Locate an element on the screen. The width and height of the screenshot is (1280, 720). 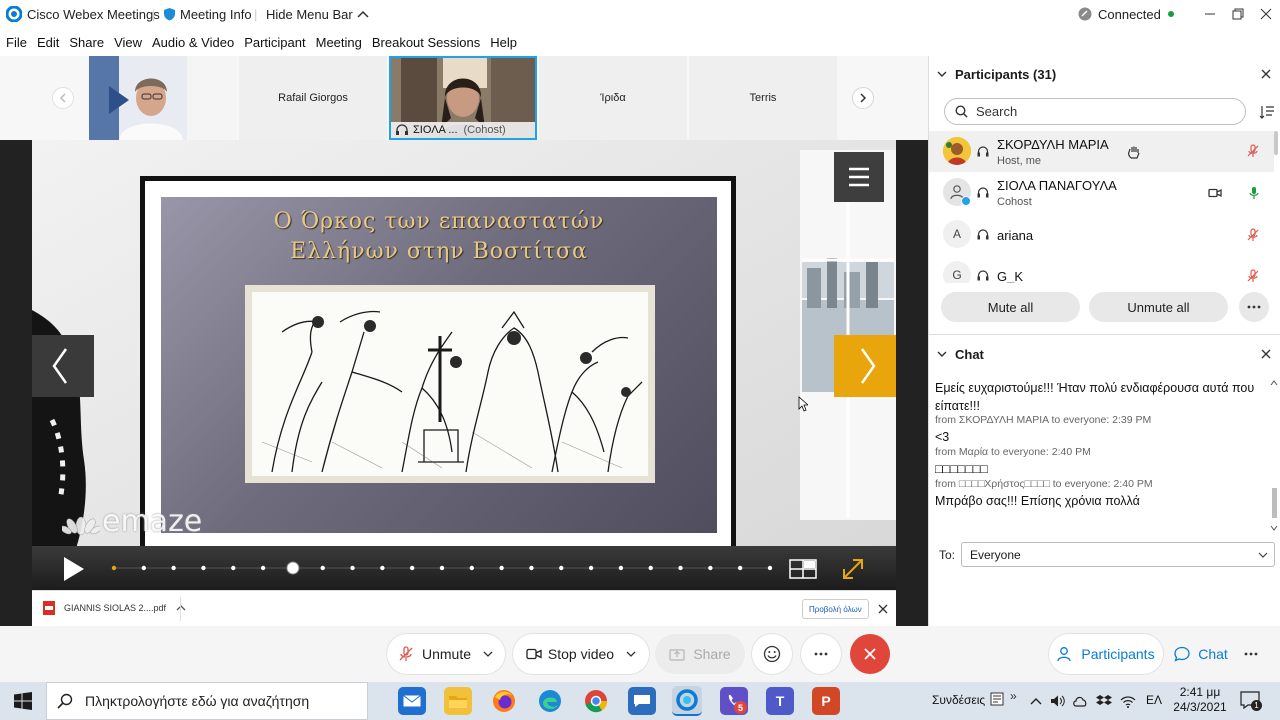
menu-help: Help is located at coordinates (503, 42).